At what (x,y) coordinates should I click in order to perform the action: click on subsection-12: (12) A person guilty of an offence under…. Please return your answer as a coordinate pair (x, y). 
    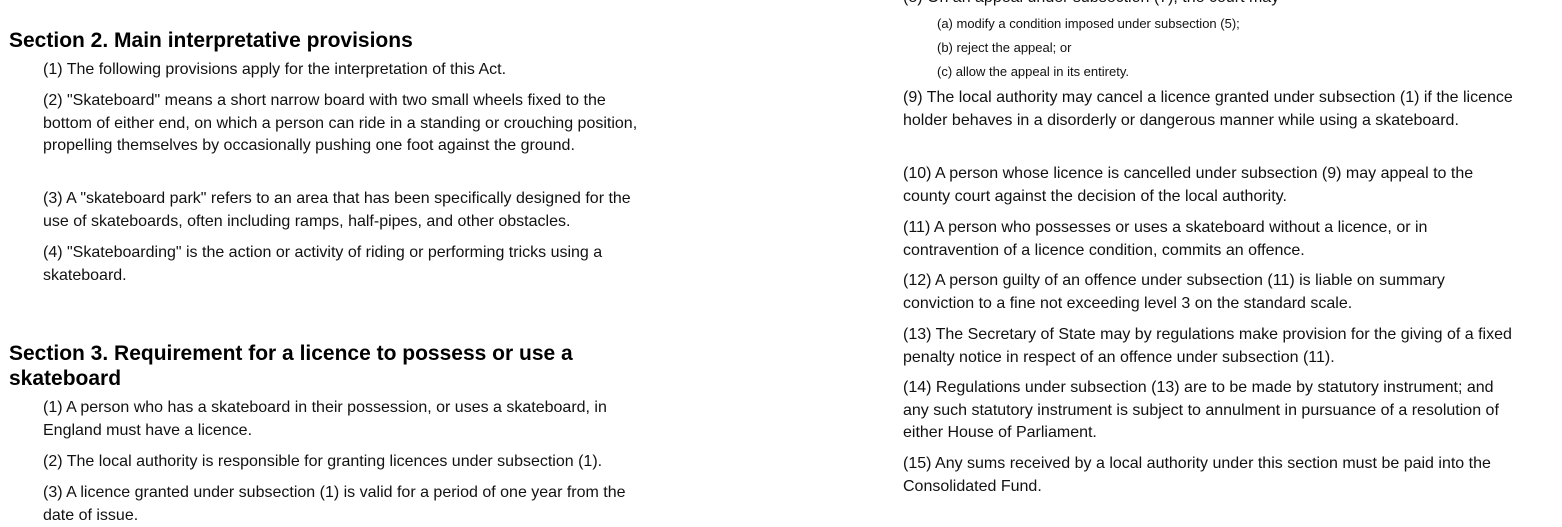
    Looking at the image, I should click on (1174, 292).